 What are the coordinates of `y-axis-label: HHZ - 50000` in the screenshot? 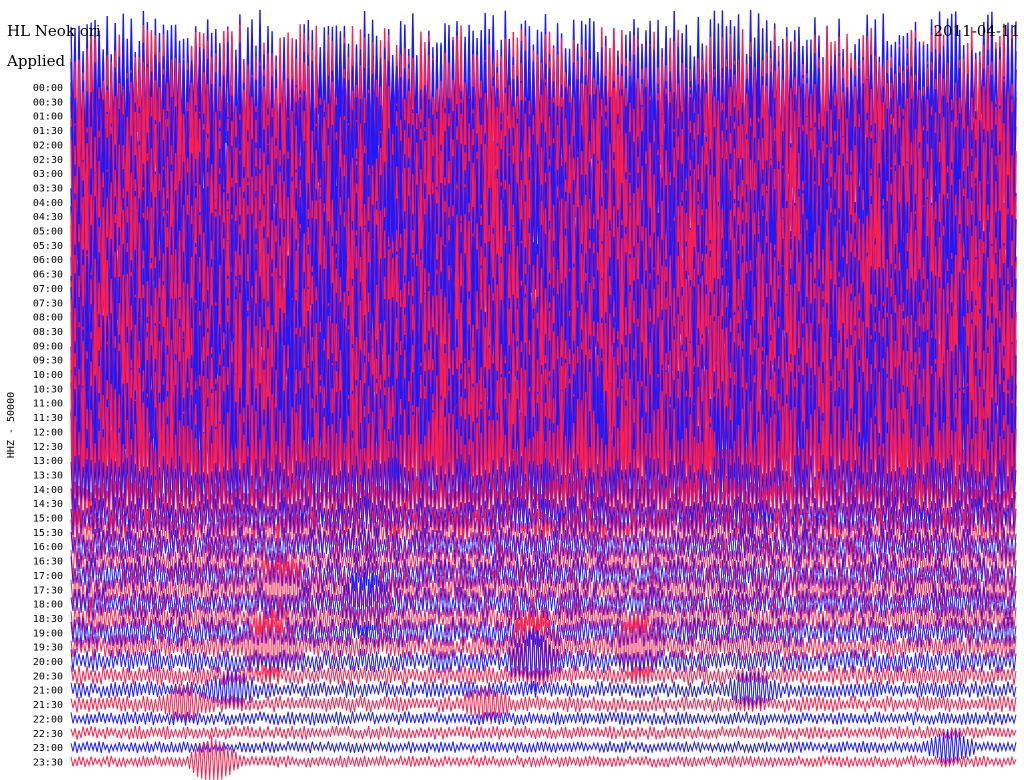 It's located at (11, 425).